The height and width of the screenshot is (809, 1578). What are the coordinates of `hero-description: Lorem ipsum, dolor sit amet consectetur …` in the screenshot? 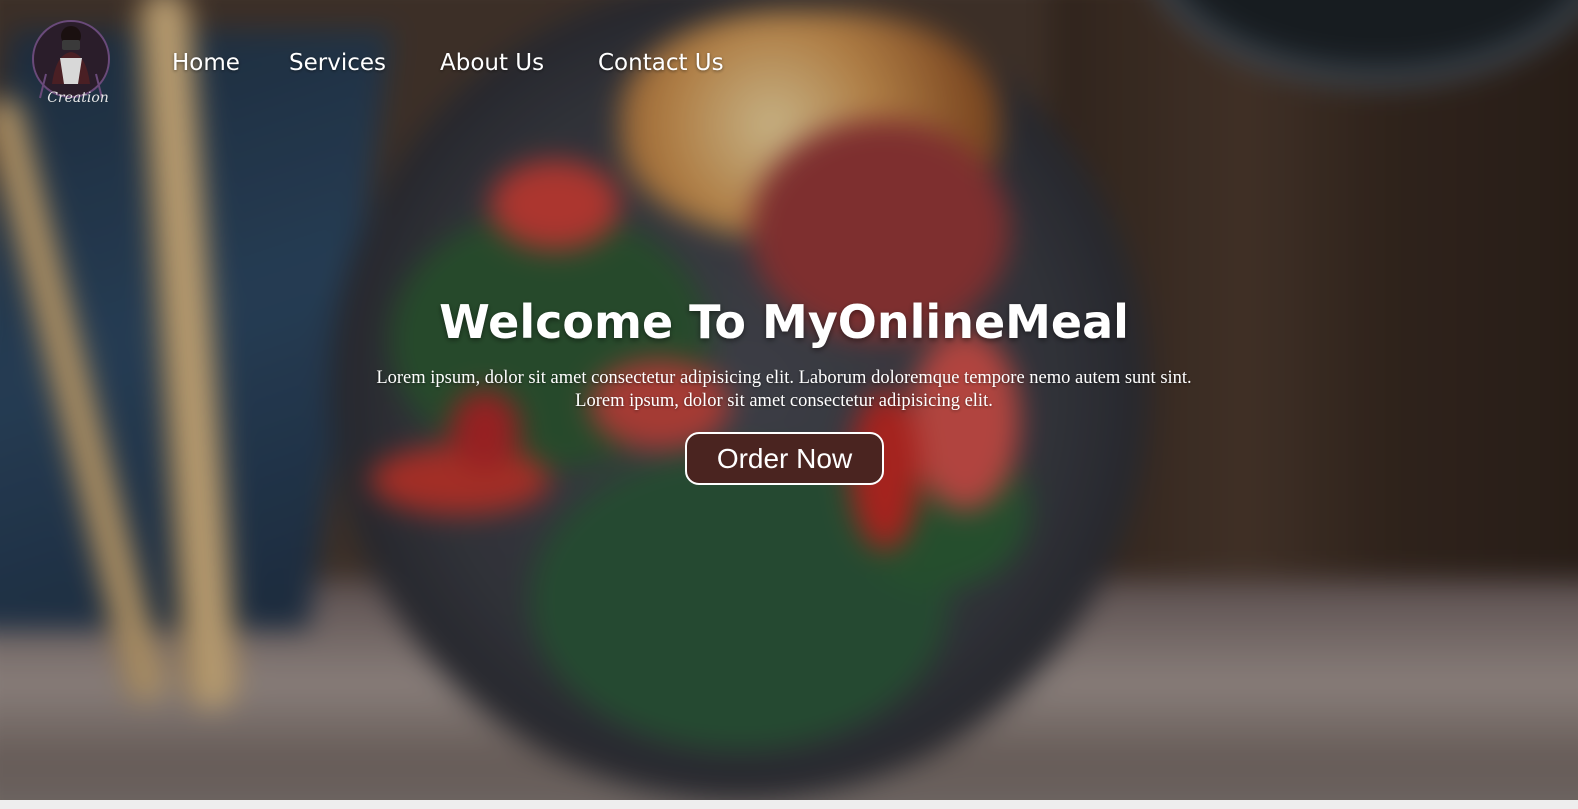 It's located at (784, 390).